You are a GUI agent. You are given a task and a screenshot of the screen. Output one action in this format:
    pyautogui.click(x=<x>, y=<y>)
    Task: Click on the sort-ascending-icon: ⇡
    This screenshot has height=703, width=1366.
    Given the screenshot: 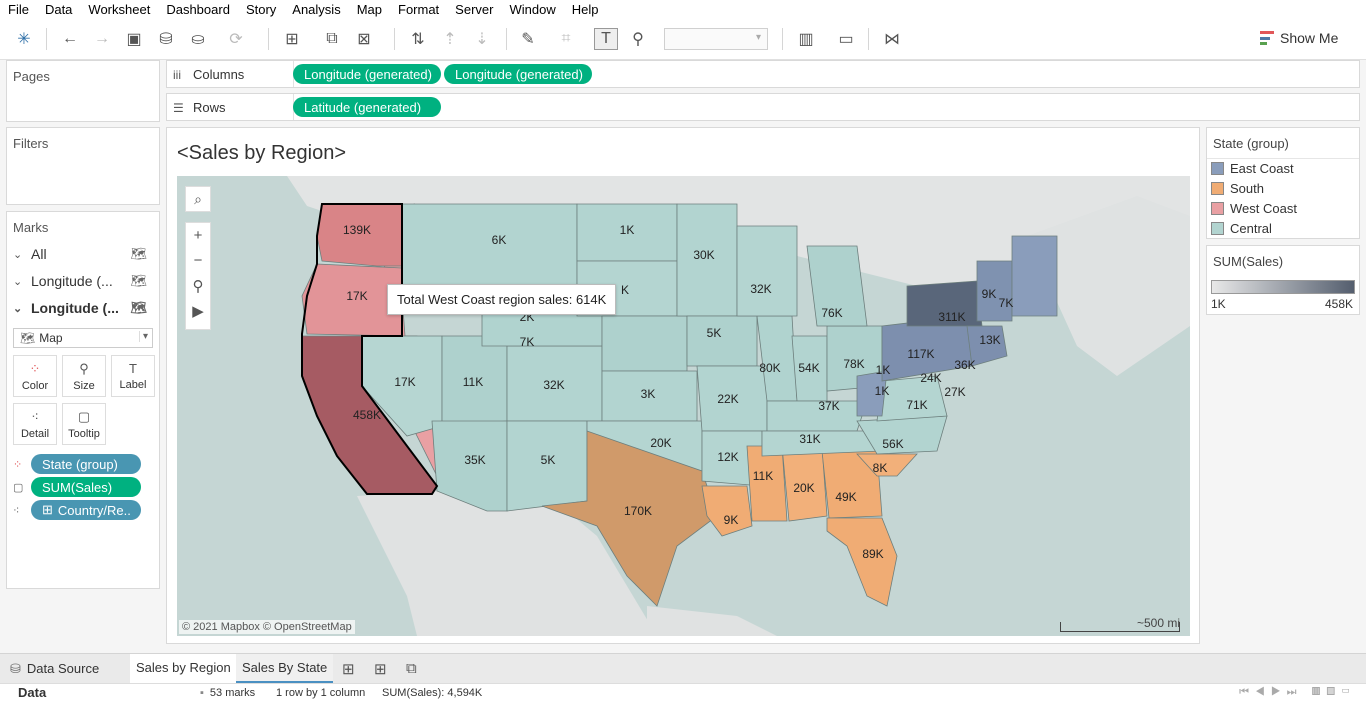 What is the action you would take?
    pyautogui.click(x=450, y=39)
    